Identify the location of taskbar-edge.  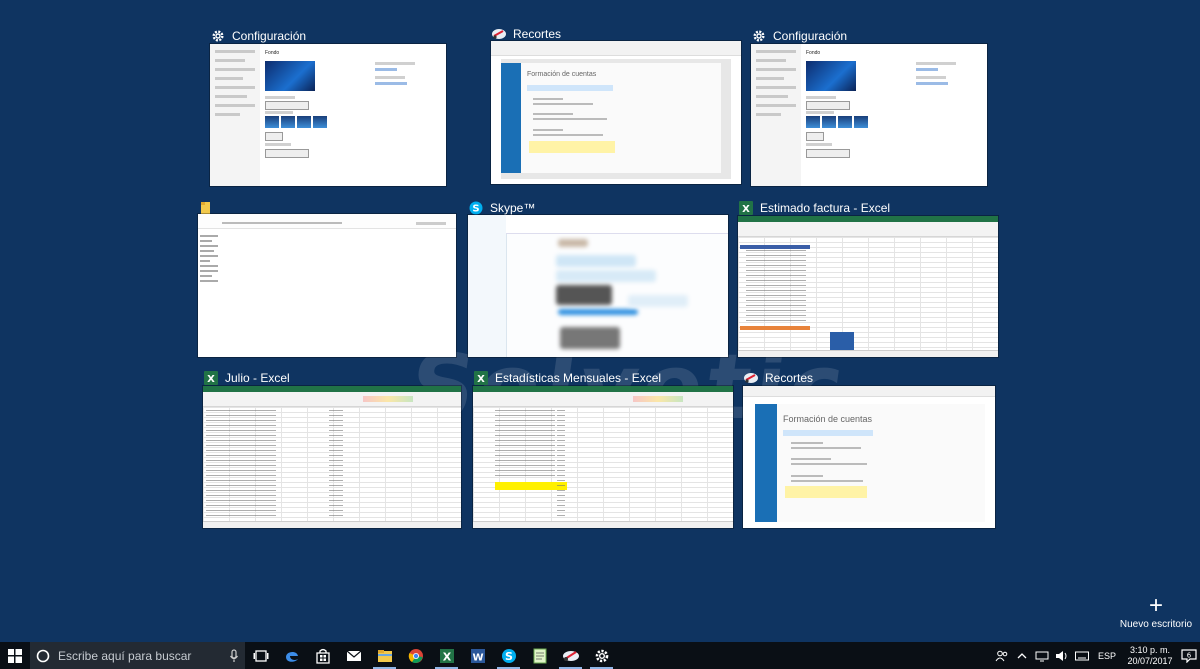
(291, 655).